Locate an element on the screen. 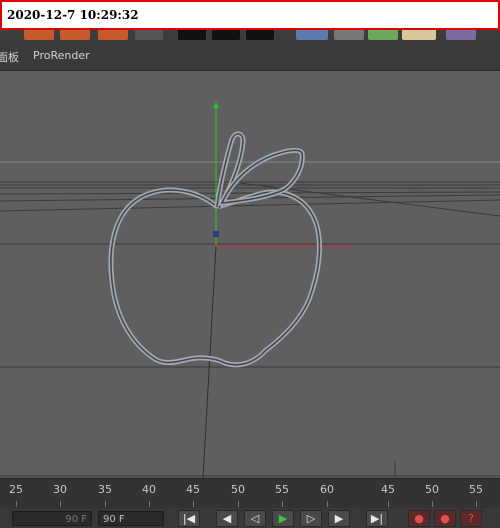  grid-line is located at coordinates (250, 193).